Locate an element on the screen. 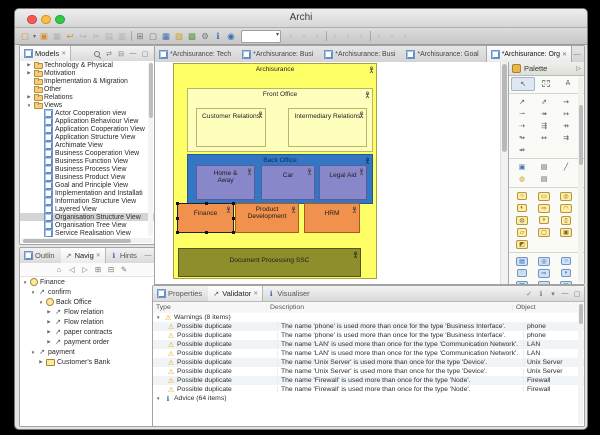 This screenshot has width=600, height=435. tab-validator: Validator ✕ is located at coordinates (236, 293).